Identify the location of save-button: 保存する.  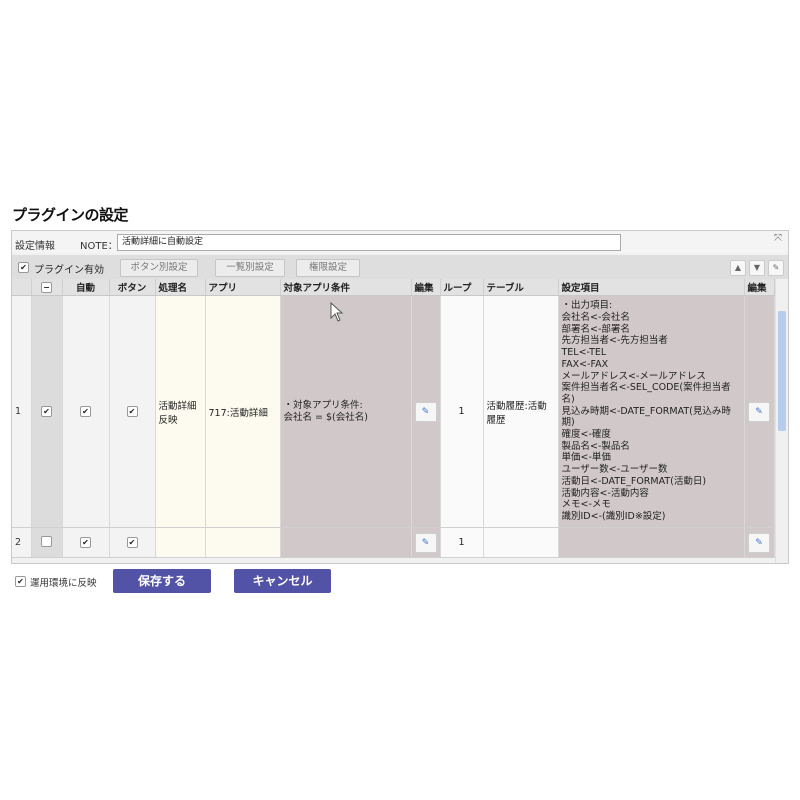
(162, 581).